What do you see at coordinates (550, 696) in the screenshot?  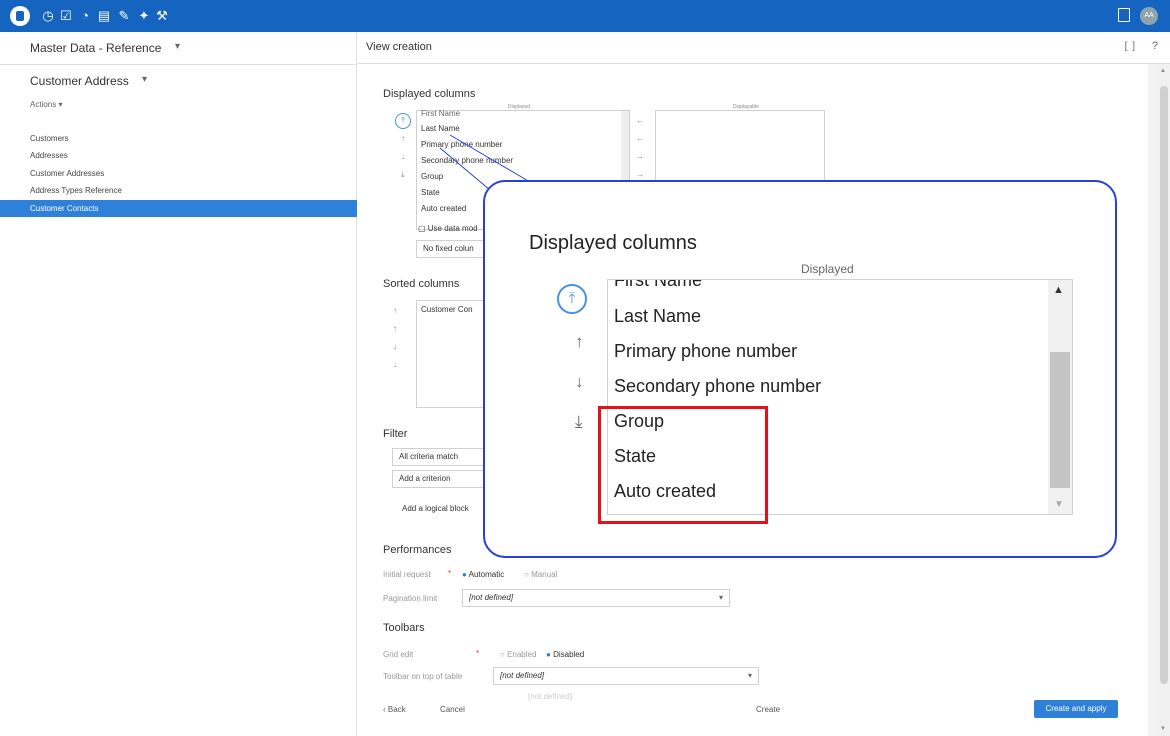 I see `toolbar-next-value: [not defined]` at bounding box center [550, 696].